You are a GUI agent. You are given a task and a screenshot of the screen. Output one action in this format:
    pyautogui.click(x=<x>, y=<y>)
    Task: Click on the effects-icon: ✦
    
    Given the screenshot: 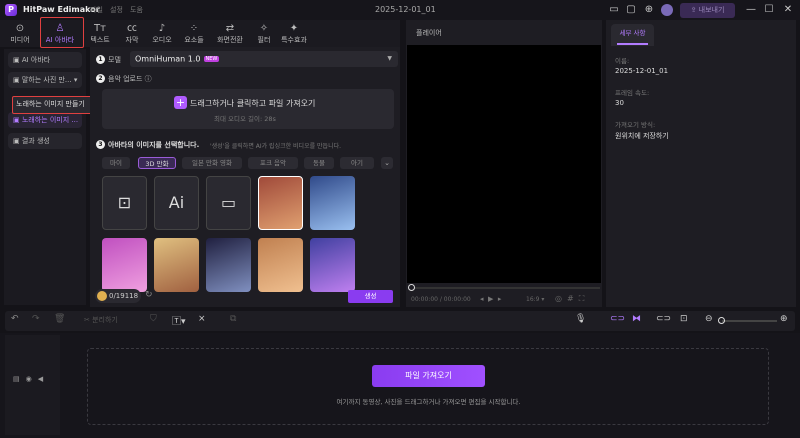 What is the action you would take?
    pyautogui.click(x=294, y=28)
    